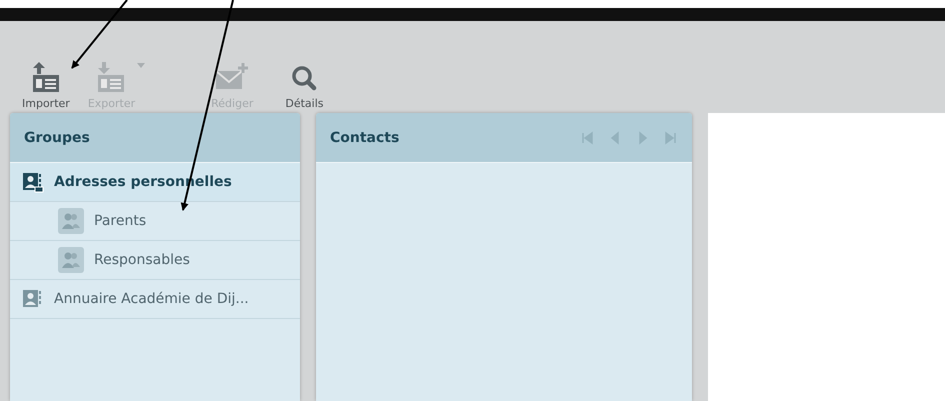 This screenshot has width=945, height=401. What do you see at coordinates (304, 85) in the screenshot?
I see `toolbar-button: Détails` at bounding box center [304, 85].